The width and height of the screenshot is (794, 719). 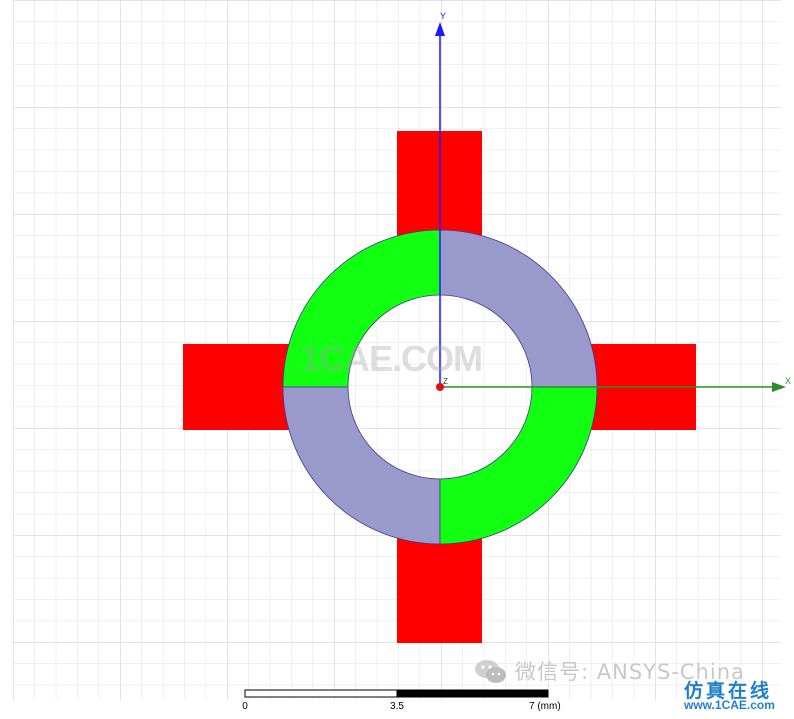 I want to click on scale-tick-2: 7 (mm), so click(x=545, y=706).